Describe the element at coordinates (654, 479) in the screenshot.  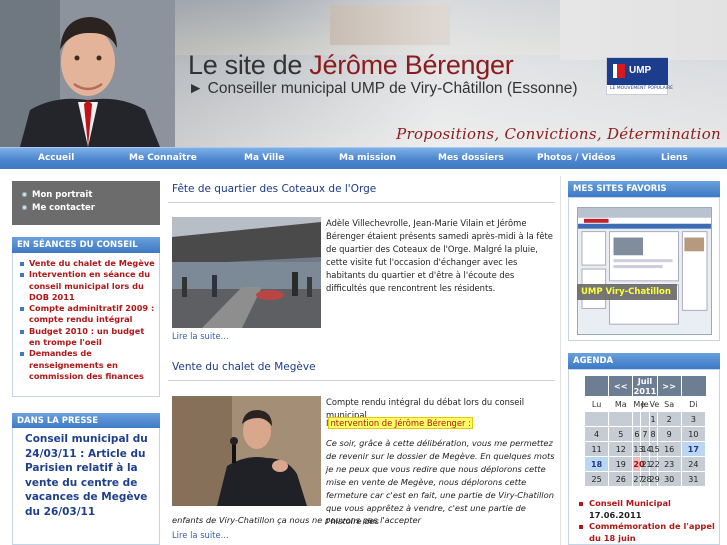
I see `calendar-day: 29` at that location.